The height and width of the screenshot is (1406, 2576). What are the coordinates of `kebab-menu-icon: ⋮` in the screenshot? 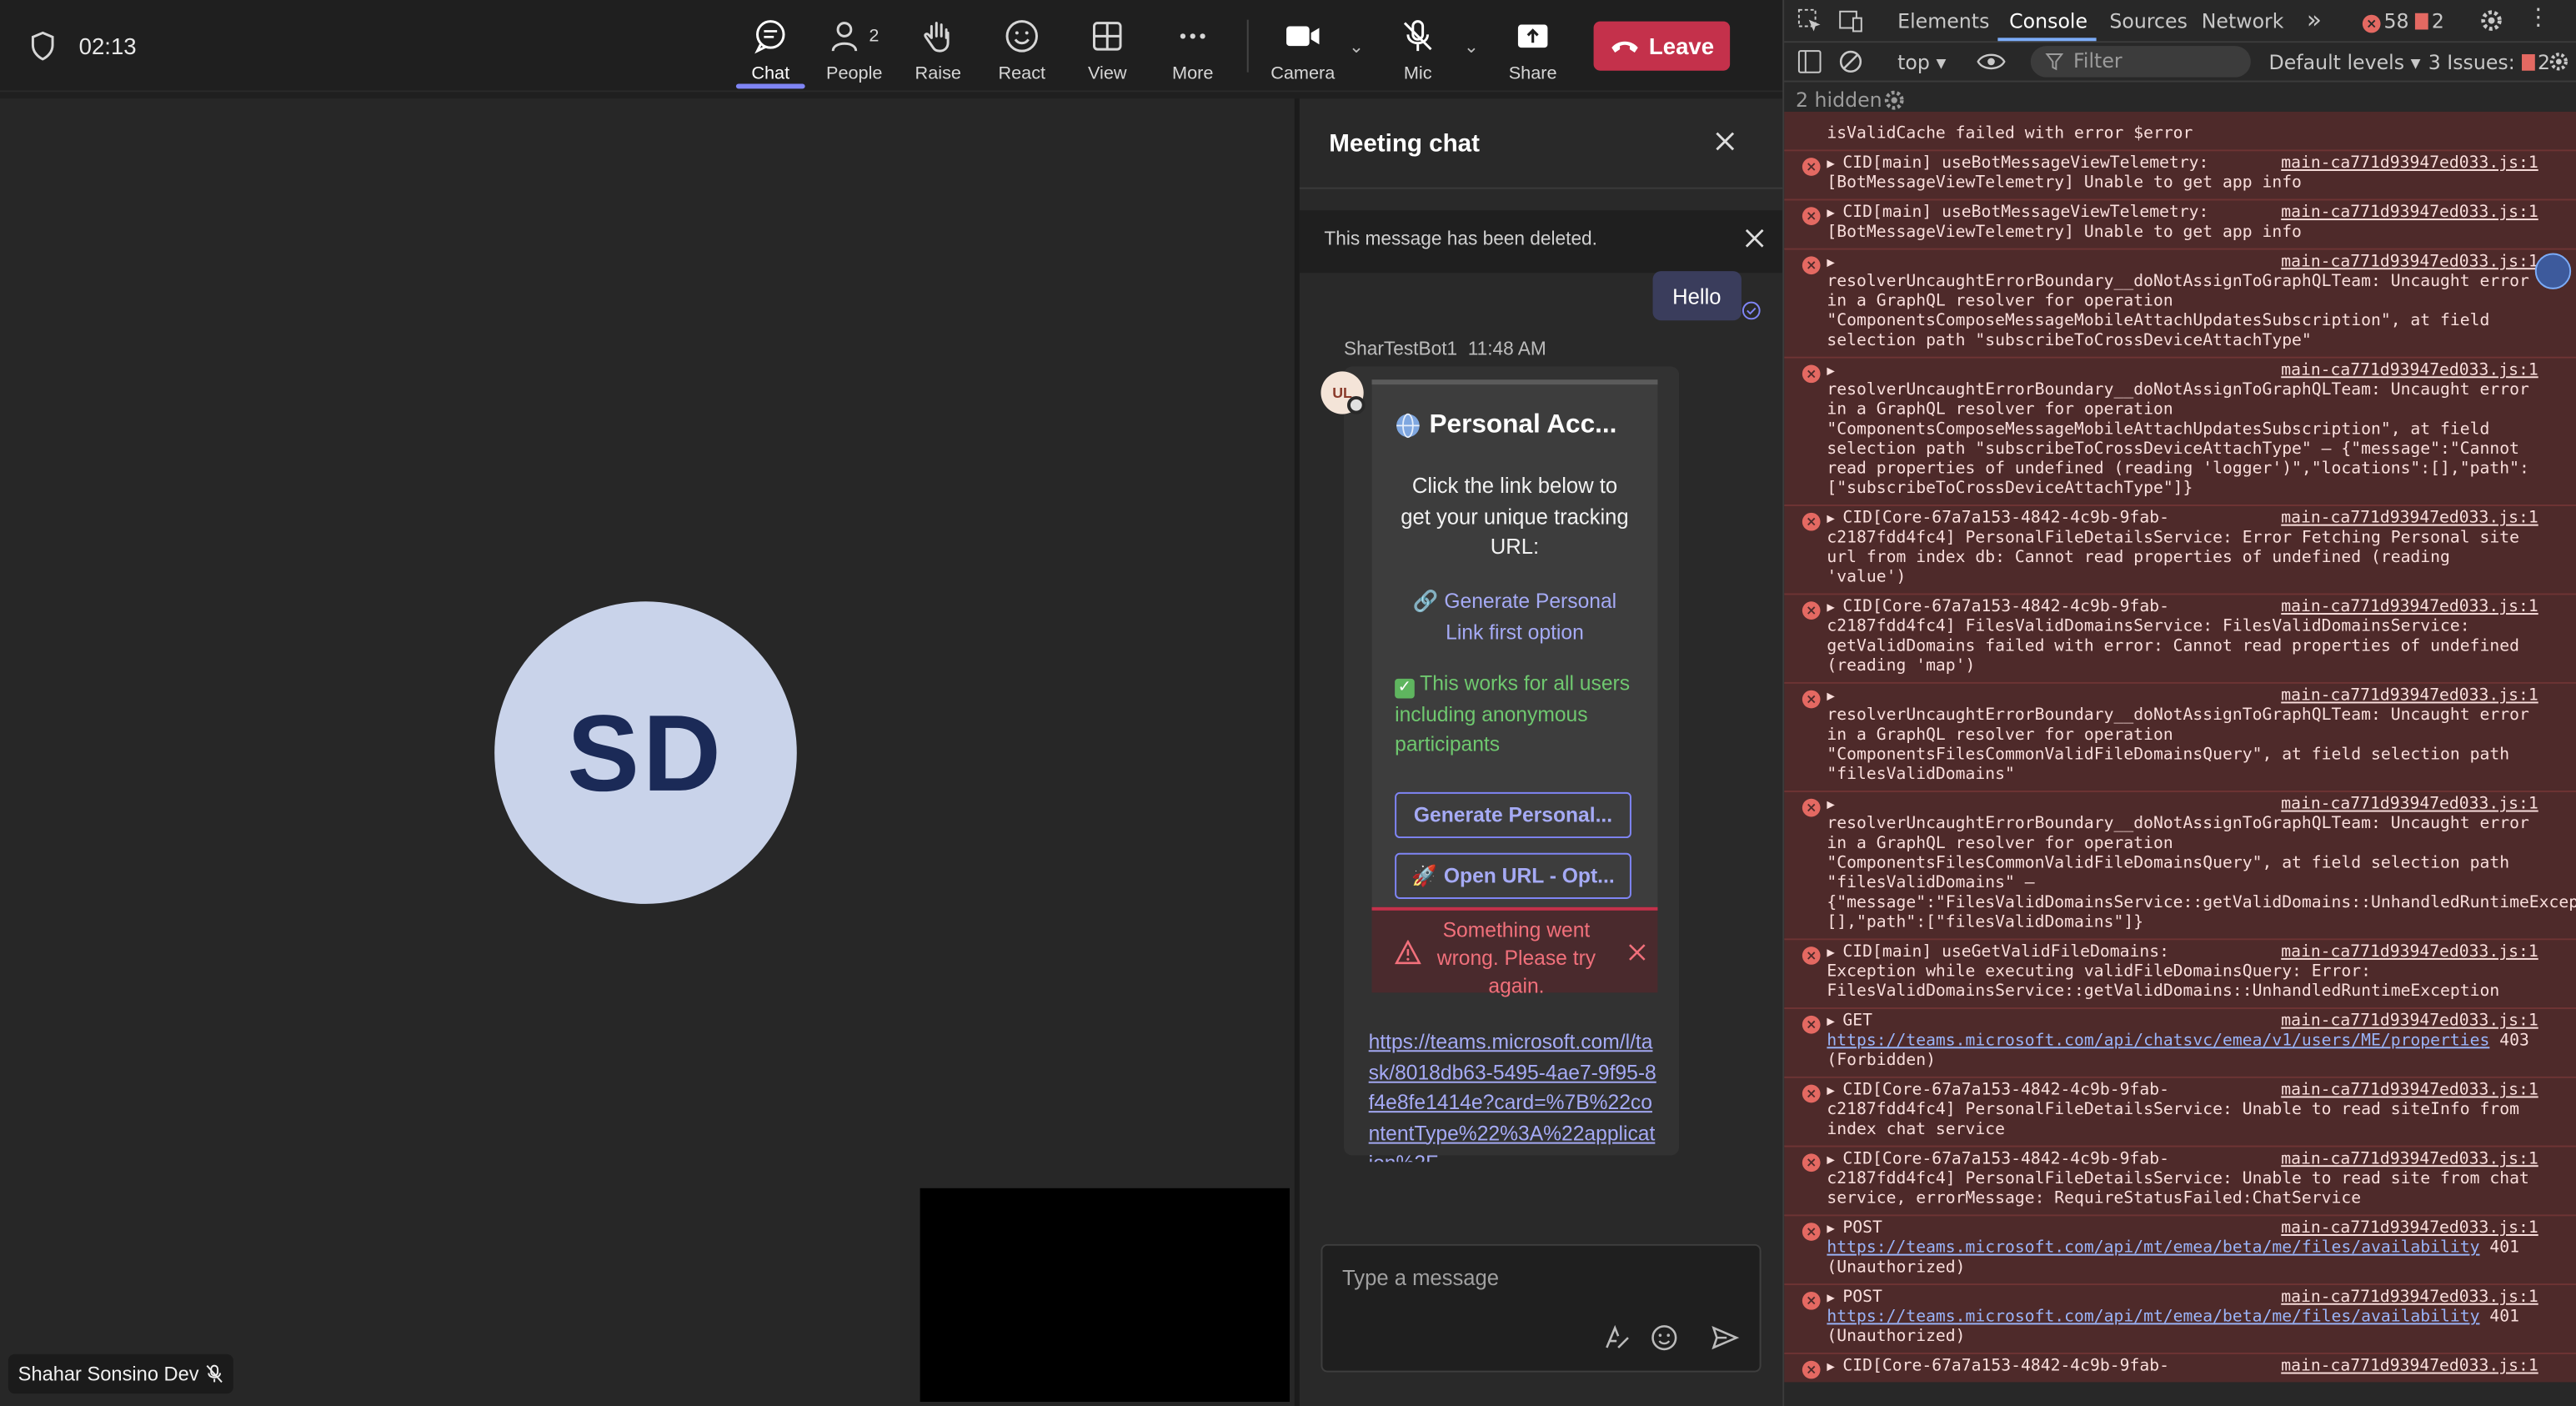 It's located at (2538, 18).